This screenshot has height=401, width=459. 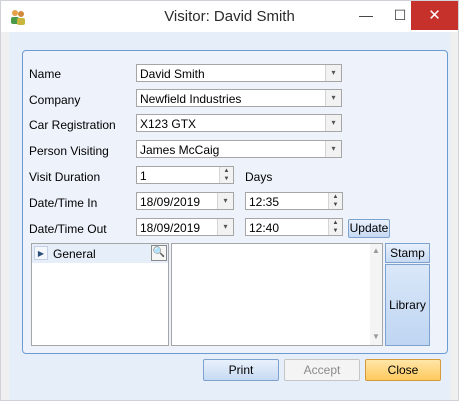 I want to click on datetime-out-label: Date/Time Out, so click(x=68, y=229).